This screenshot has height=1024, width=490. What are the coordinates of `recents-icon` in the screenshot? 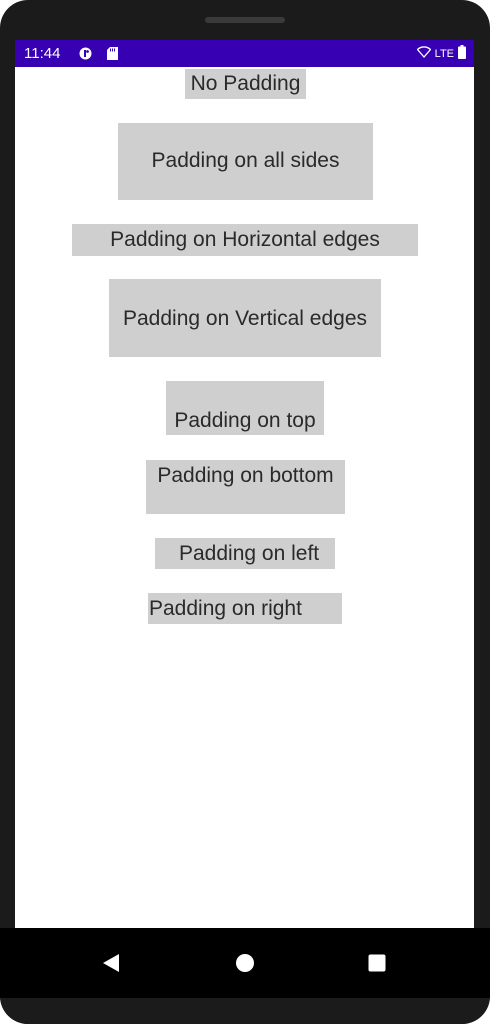 It's located at (377, 963).